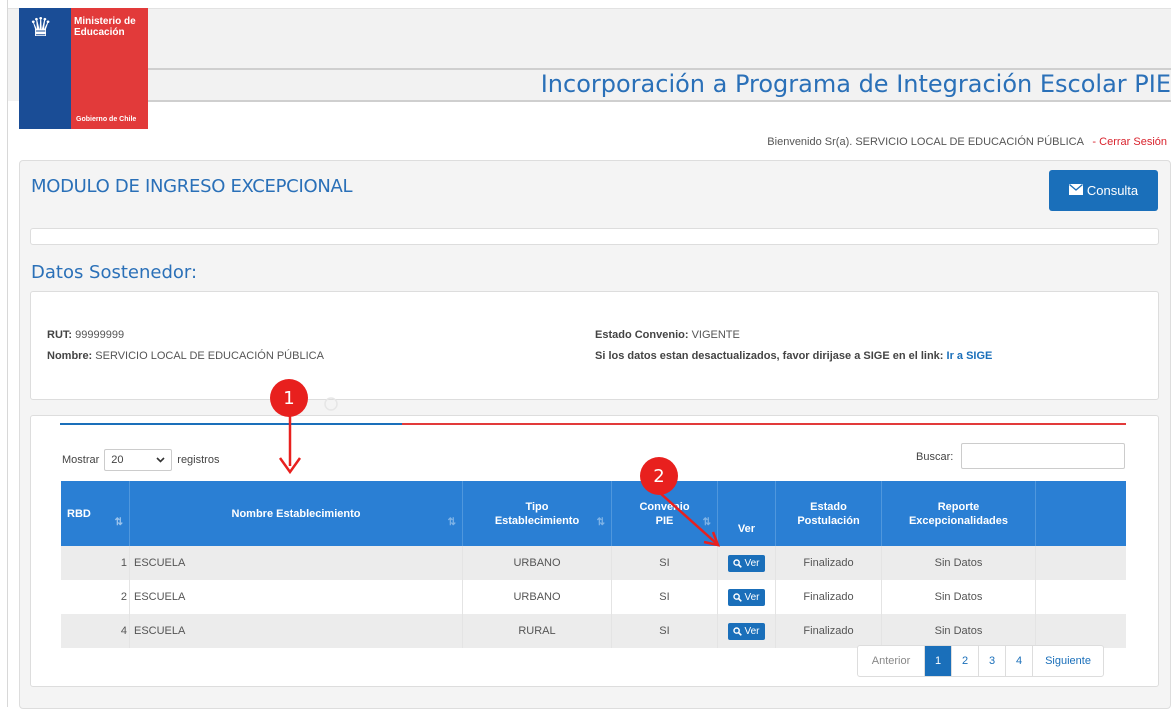  Describe the element at coordinates (499, 472) in the screenshot. I see `annotation-arrows` at that location.